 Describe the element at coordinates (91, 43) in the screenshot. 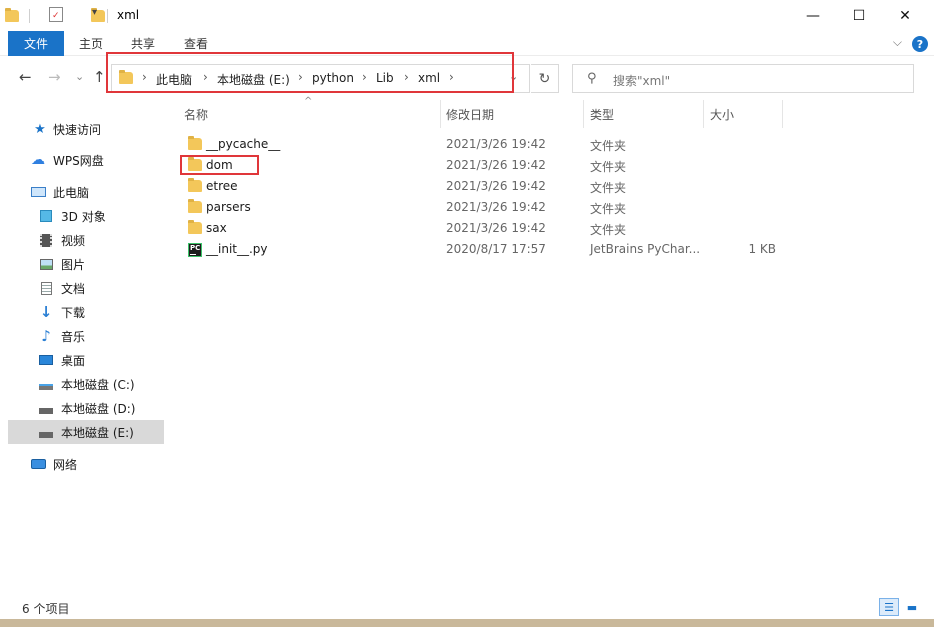

I see `tab-home: 主页` at that location.